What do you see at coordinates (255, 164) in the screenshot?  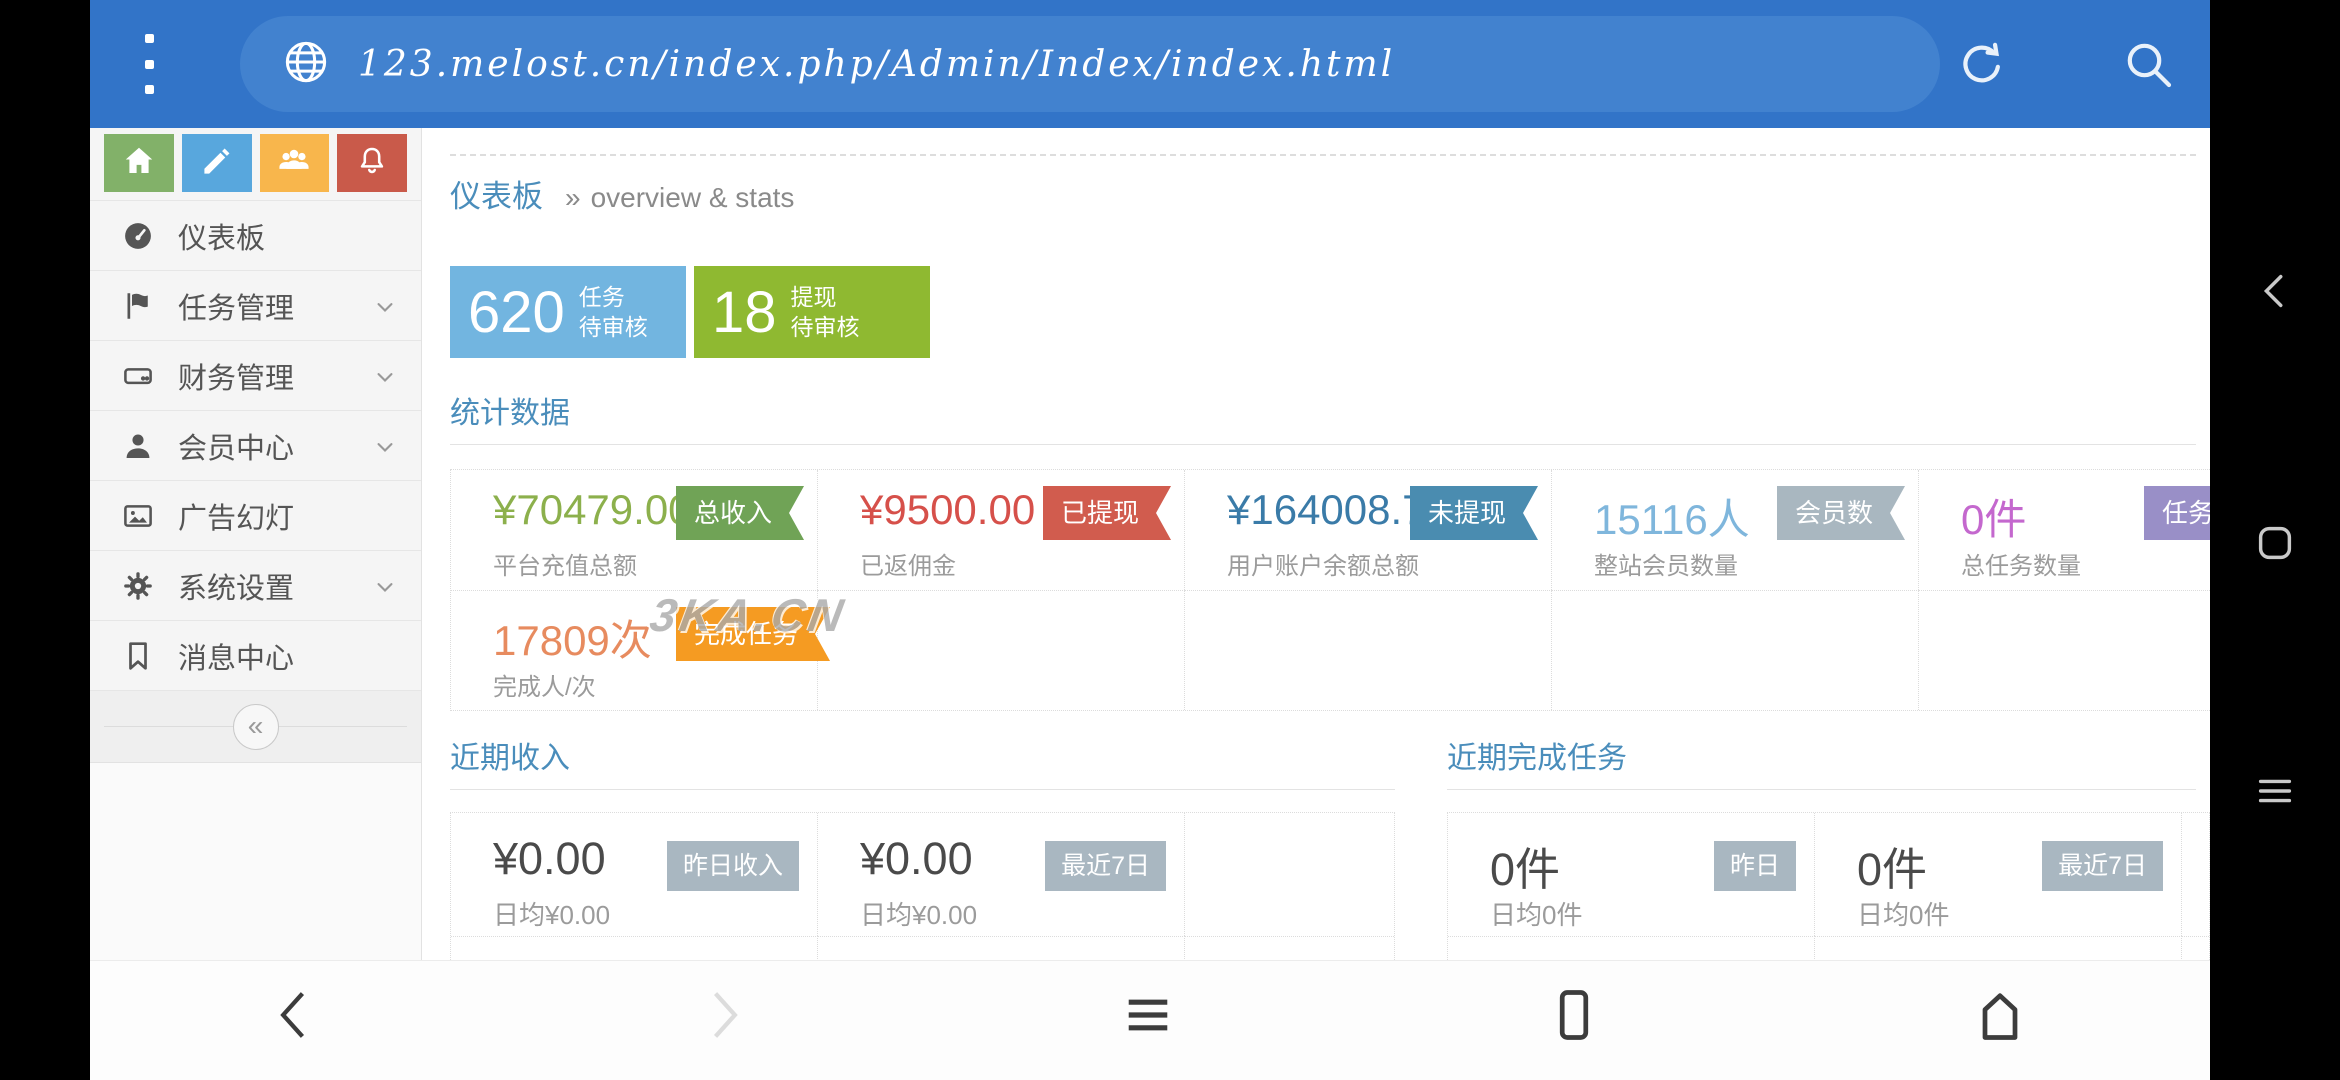 I see `quick-buttons` at bounding box center [255, 164].